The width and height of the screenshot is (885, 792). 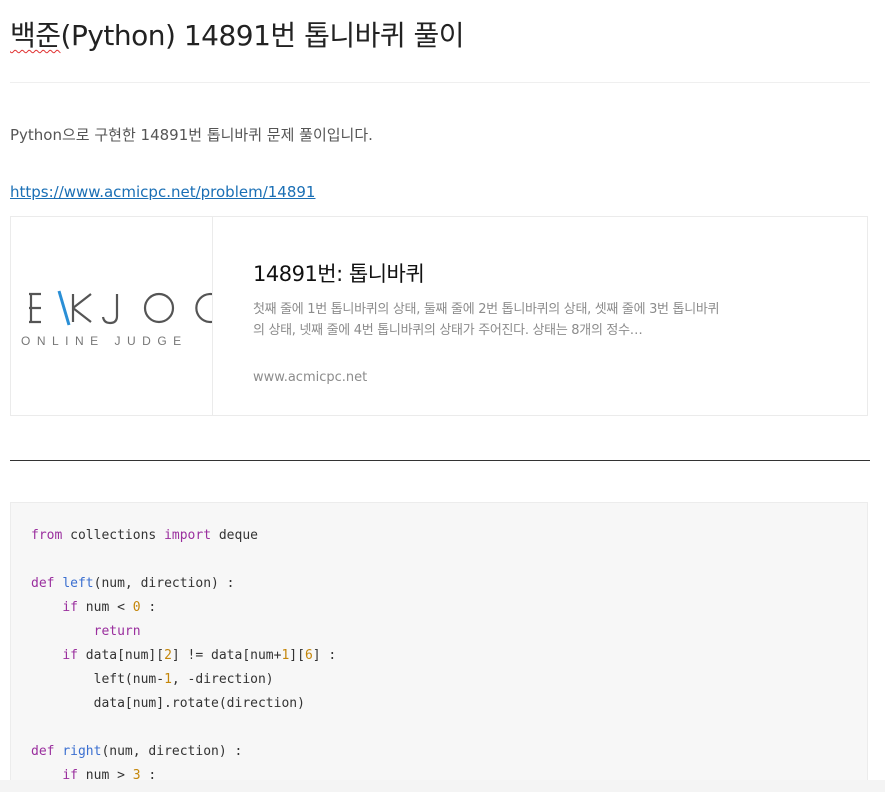 I want to click on code-line: data[num].rotate(direction), so click(x=183, y=704).